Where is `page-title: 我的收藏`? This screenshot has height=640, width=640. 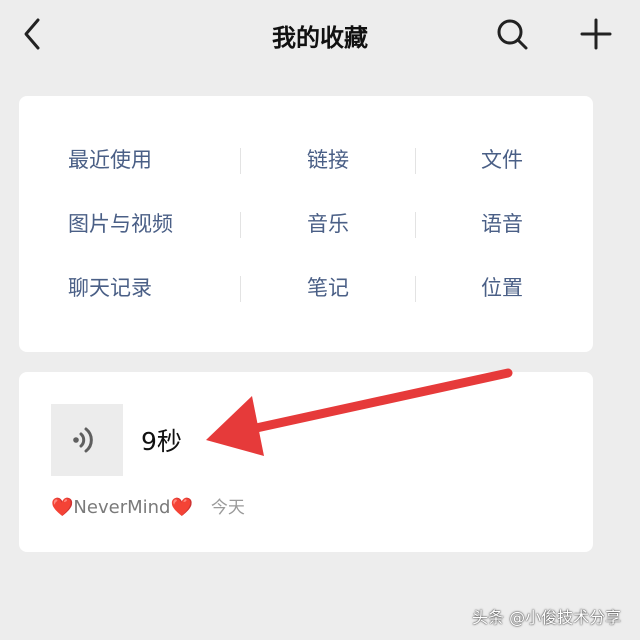
page-title: 我的收藏 is located at coordinates (320, 38).